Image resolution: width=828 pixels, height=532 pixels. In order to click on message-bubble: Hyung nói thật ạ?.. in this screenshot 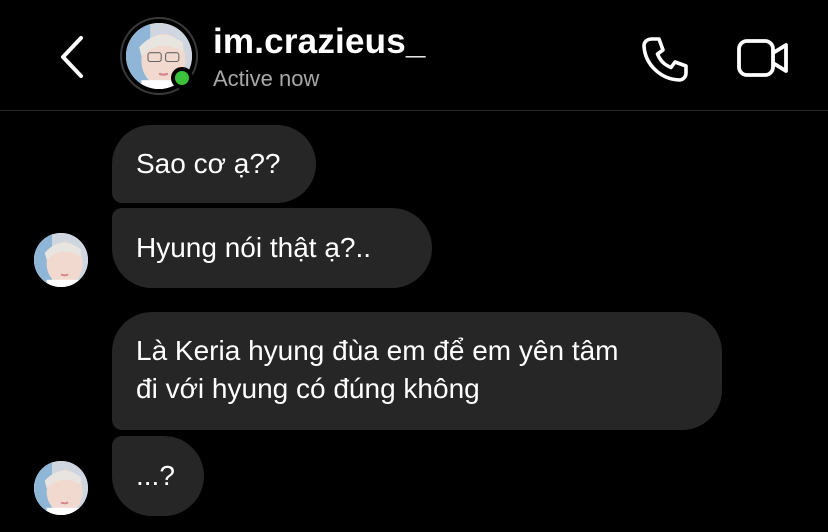, I will do `click(272, 248)`.